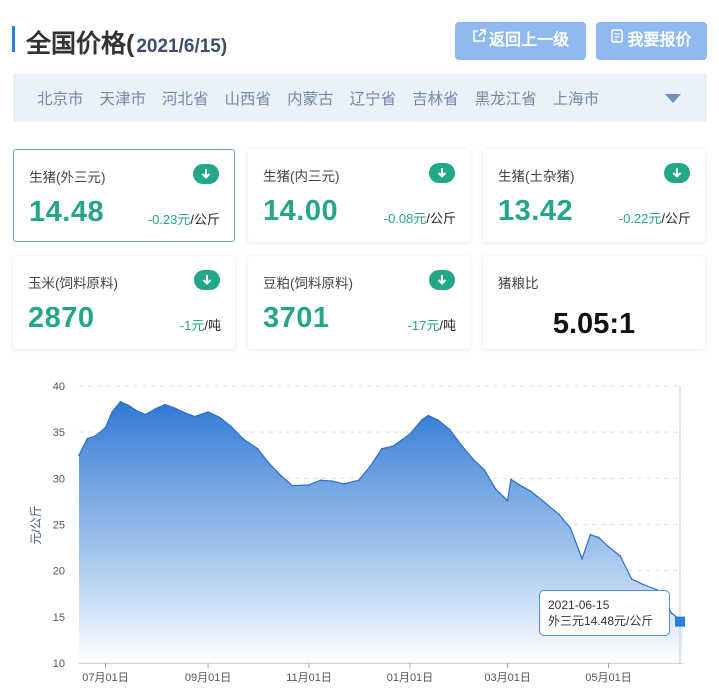 This screenshot has width=719, height=689. I want to click on x-tick-label: 11月01日, so click(309, 678).